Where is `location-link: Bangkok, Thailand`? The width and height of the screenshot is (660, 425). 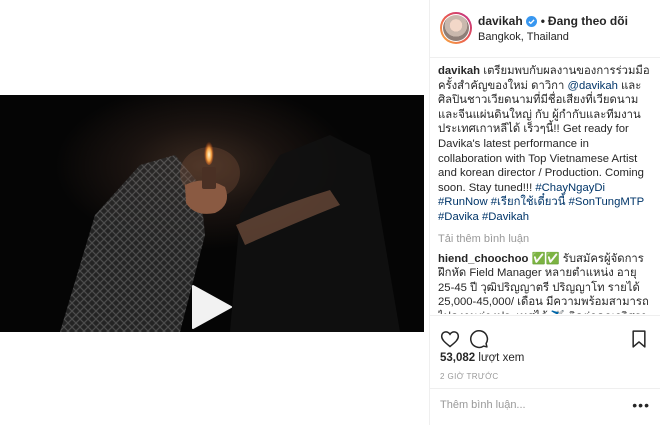 location-link: Bangkok, Thailand is located at coordinates (523, 37).